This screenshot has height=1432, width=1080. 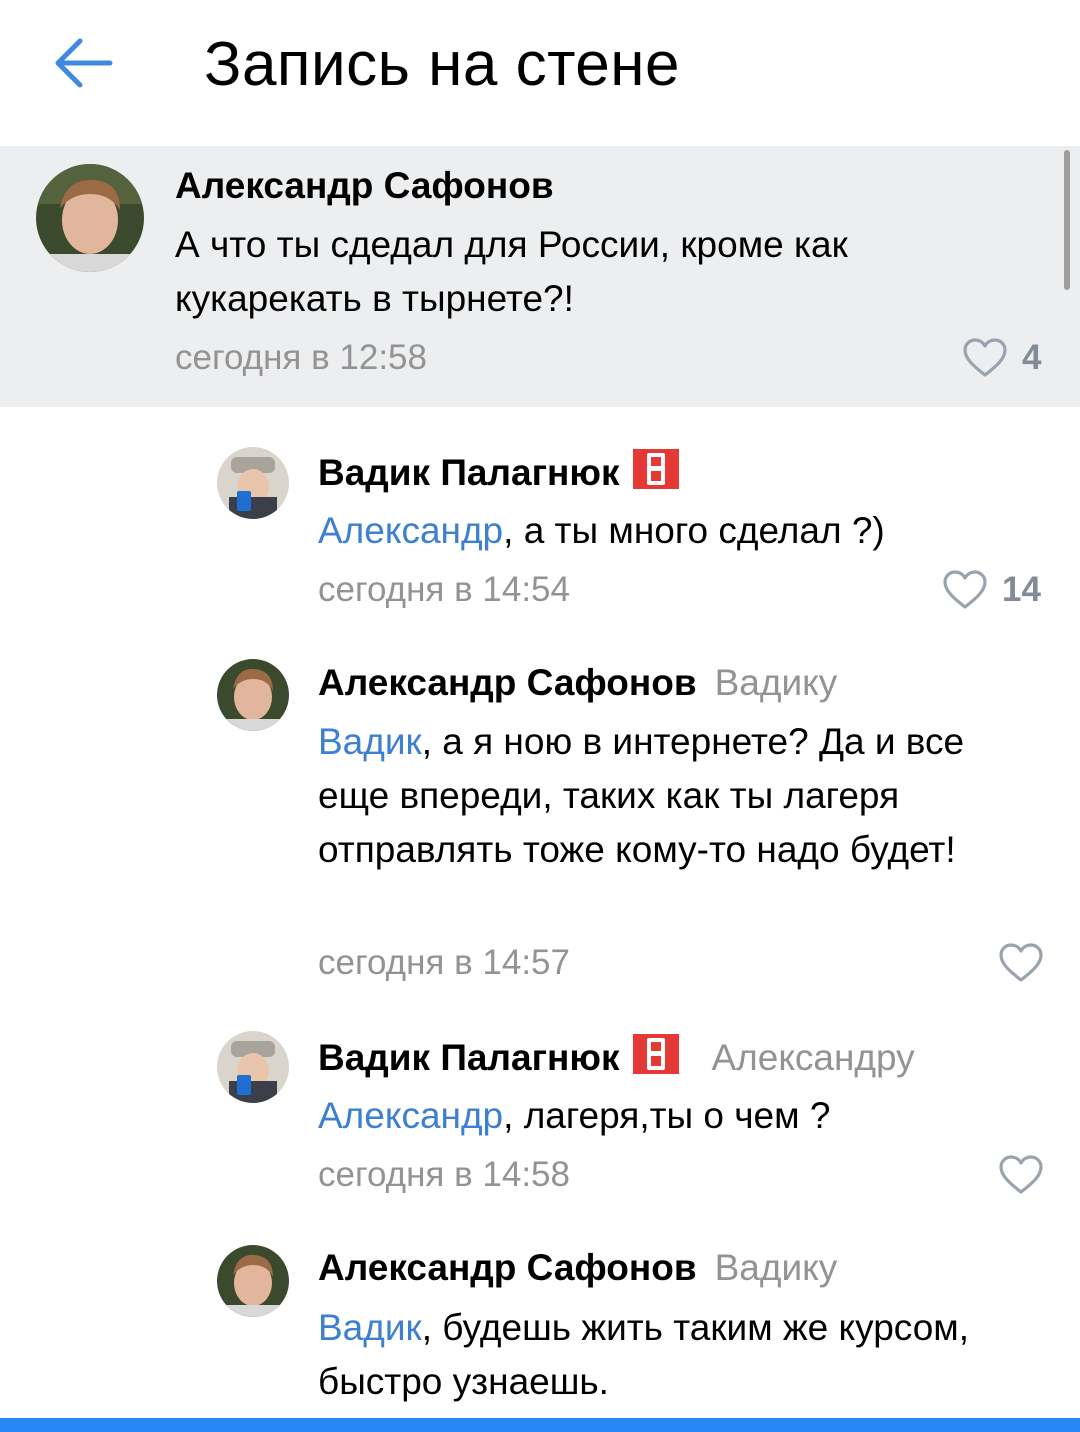 I want to click on like-button: 14, so click(x=991, y=590).